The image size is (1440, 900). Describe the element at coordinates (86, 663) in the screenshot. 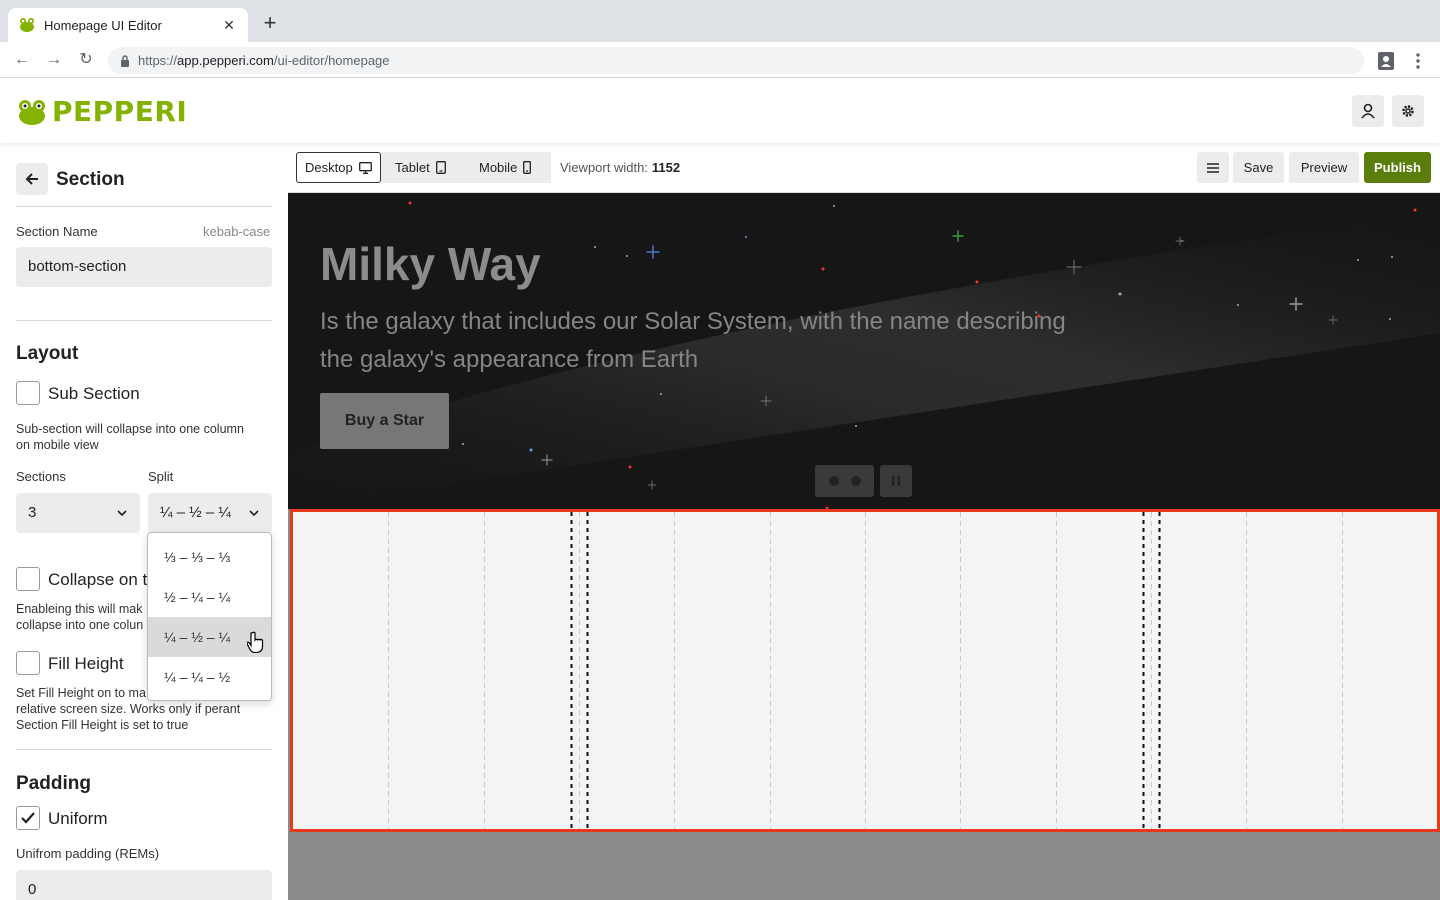

I see `fill-height-label: Fill Height` at that location.